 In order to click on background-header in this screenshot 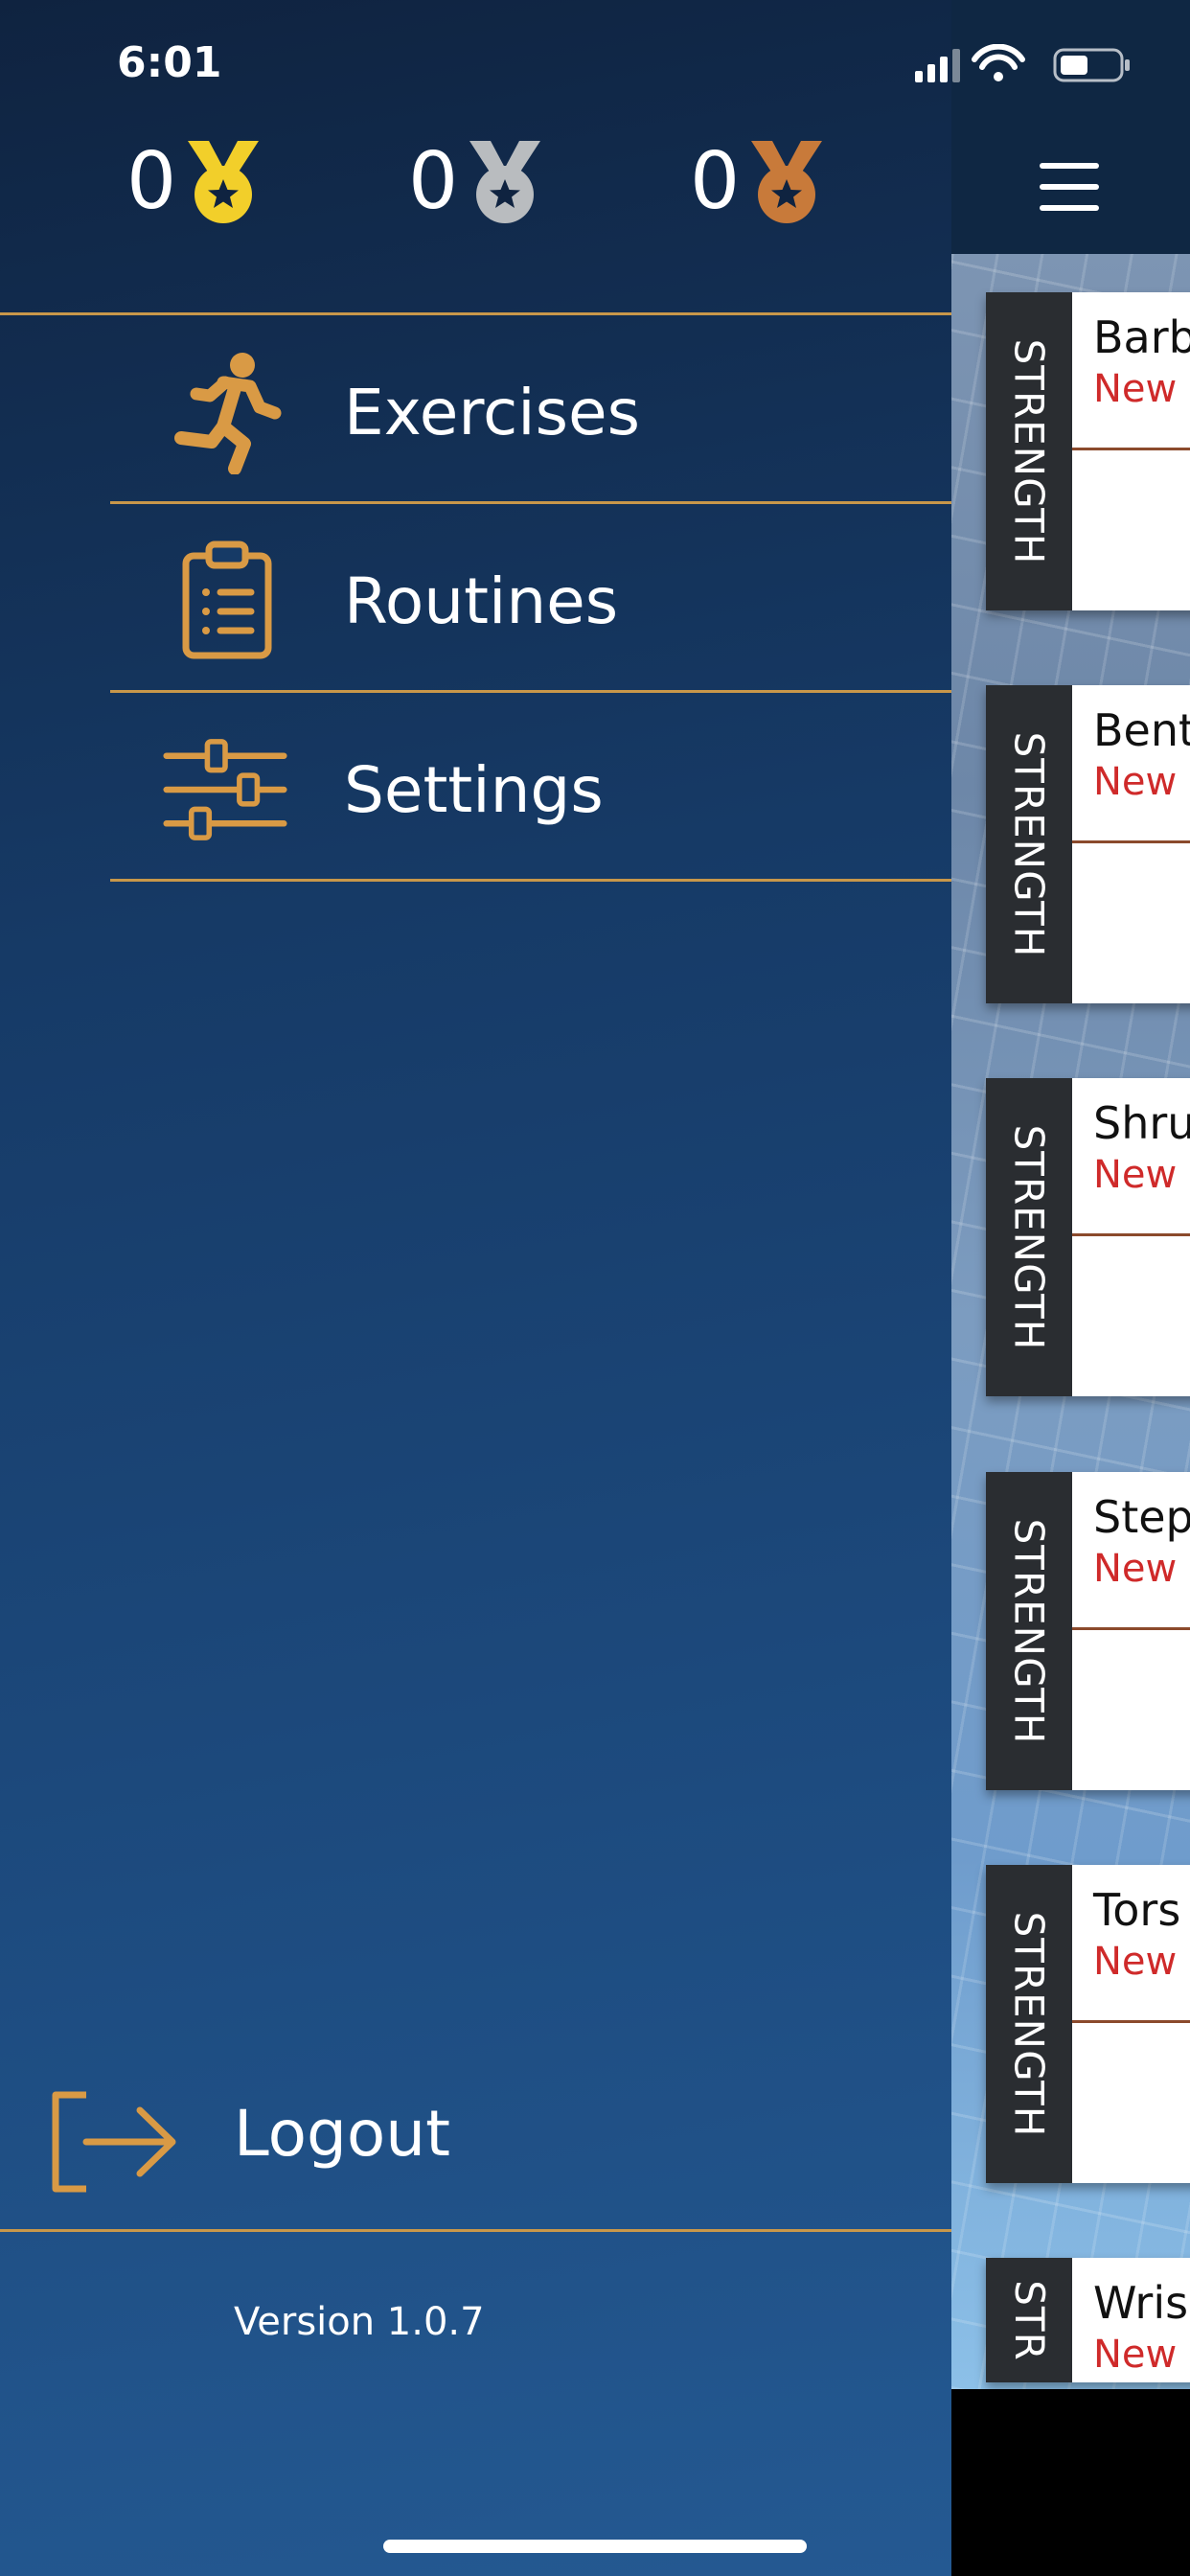, I will do `click(1070, 127)`.